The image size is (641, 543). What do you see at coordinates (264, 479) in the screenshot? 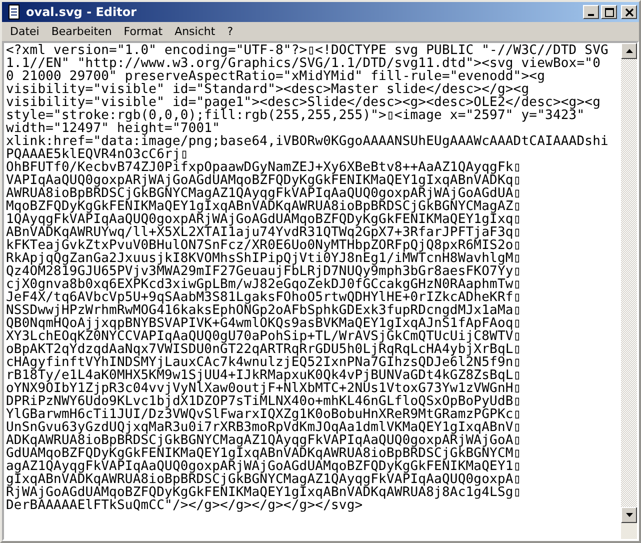
I see `text-line: gIxqABnVADKqAWRUA8ioBpBRDSCjGkBGNYCMagAZ1QAyqgFkVAPIqAaQUQ0goxpA▯` at bounding box center [264, 479].